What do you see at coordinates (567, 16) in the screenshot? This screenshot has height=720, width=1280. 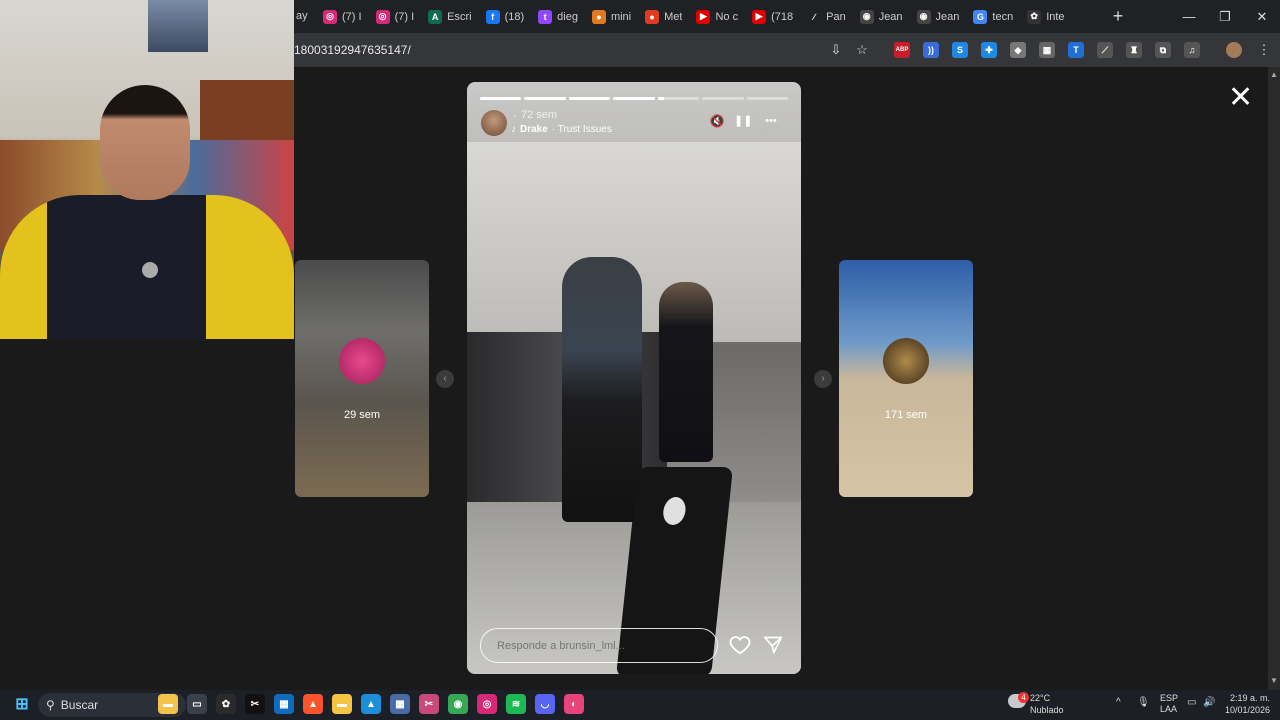 I see `tab-label: dieg` at bounding box center [567, 16].